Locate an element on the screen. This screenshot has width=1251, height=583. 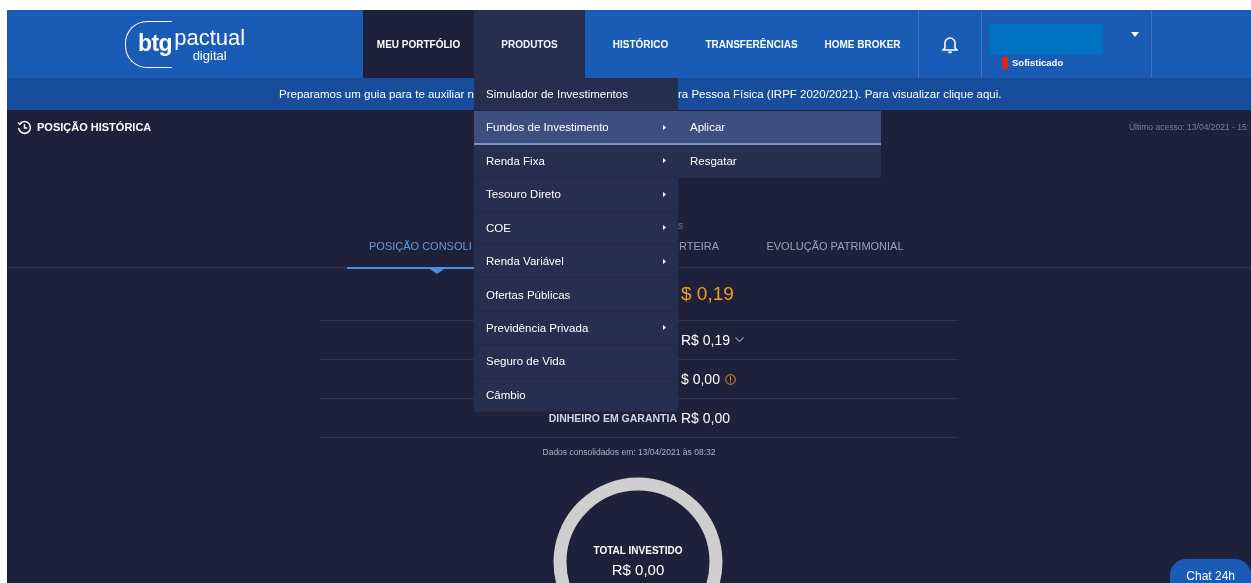
submenu-item: Aplicar is located at coordinates (779, 128).